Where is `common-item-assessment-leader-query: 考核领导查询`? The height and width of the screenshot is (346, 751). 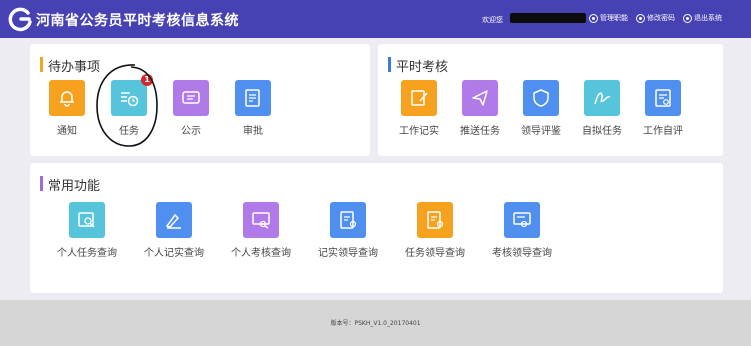 common-item-assessment-leader-query: 考核领导查询 is located at coordinates (522, 230).